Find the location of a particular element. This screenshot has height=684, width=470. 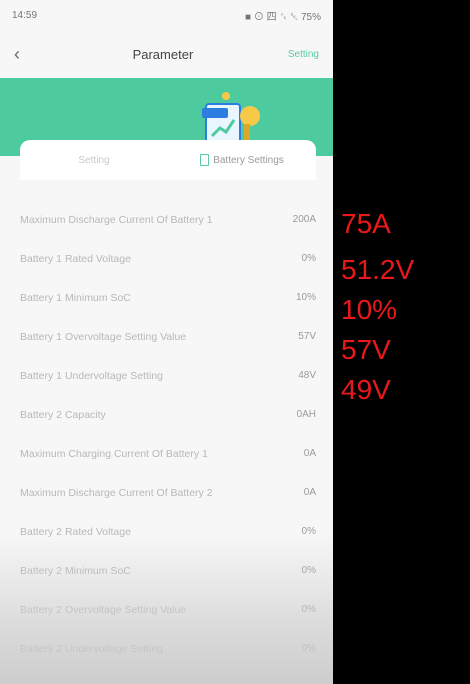

parameter-label: Battery 1 Rated Voltage is located at coordinates (75, 258).